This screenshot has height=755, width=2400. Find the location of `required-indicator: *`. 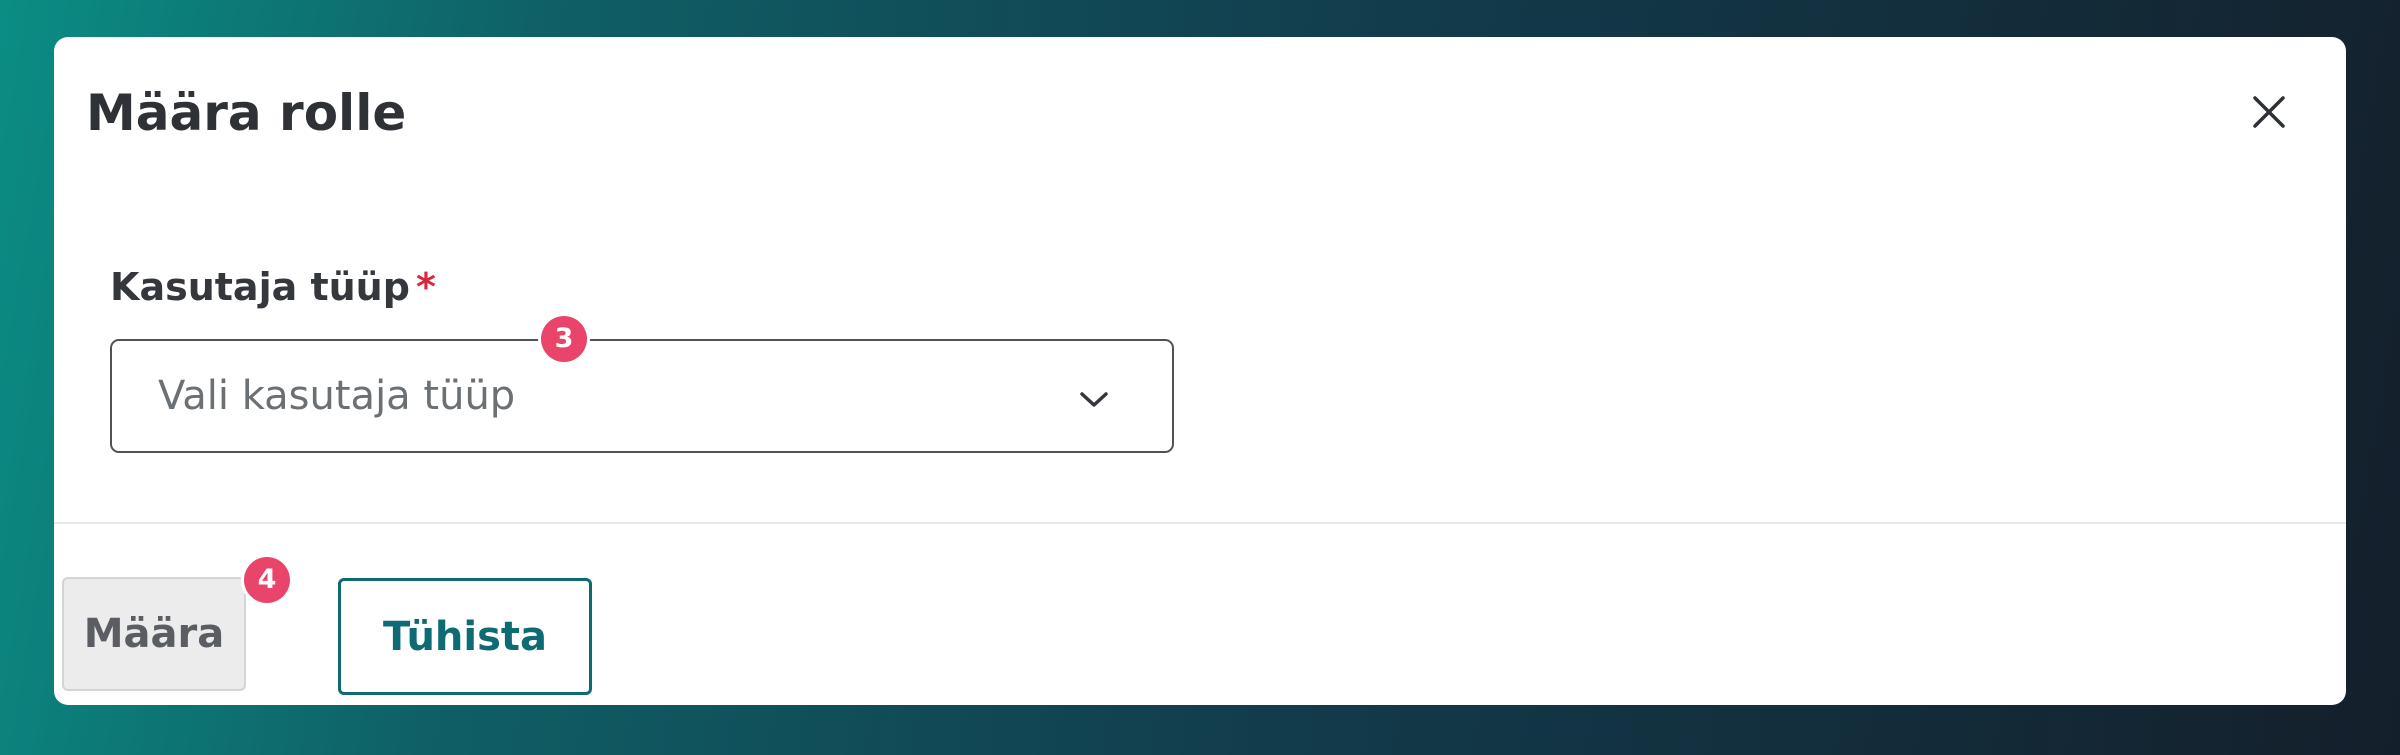

required-indicator: * is located at coordinates (425, 287).